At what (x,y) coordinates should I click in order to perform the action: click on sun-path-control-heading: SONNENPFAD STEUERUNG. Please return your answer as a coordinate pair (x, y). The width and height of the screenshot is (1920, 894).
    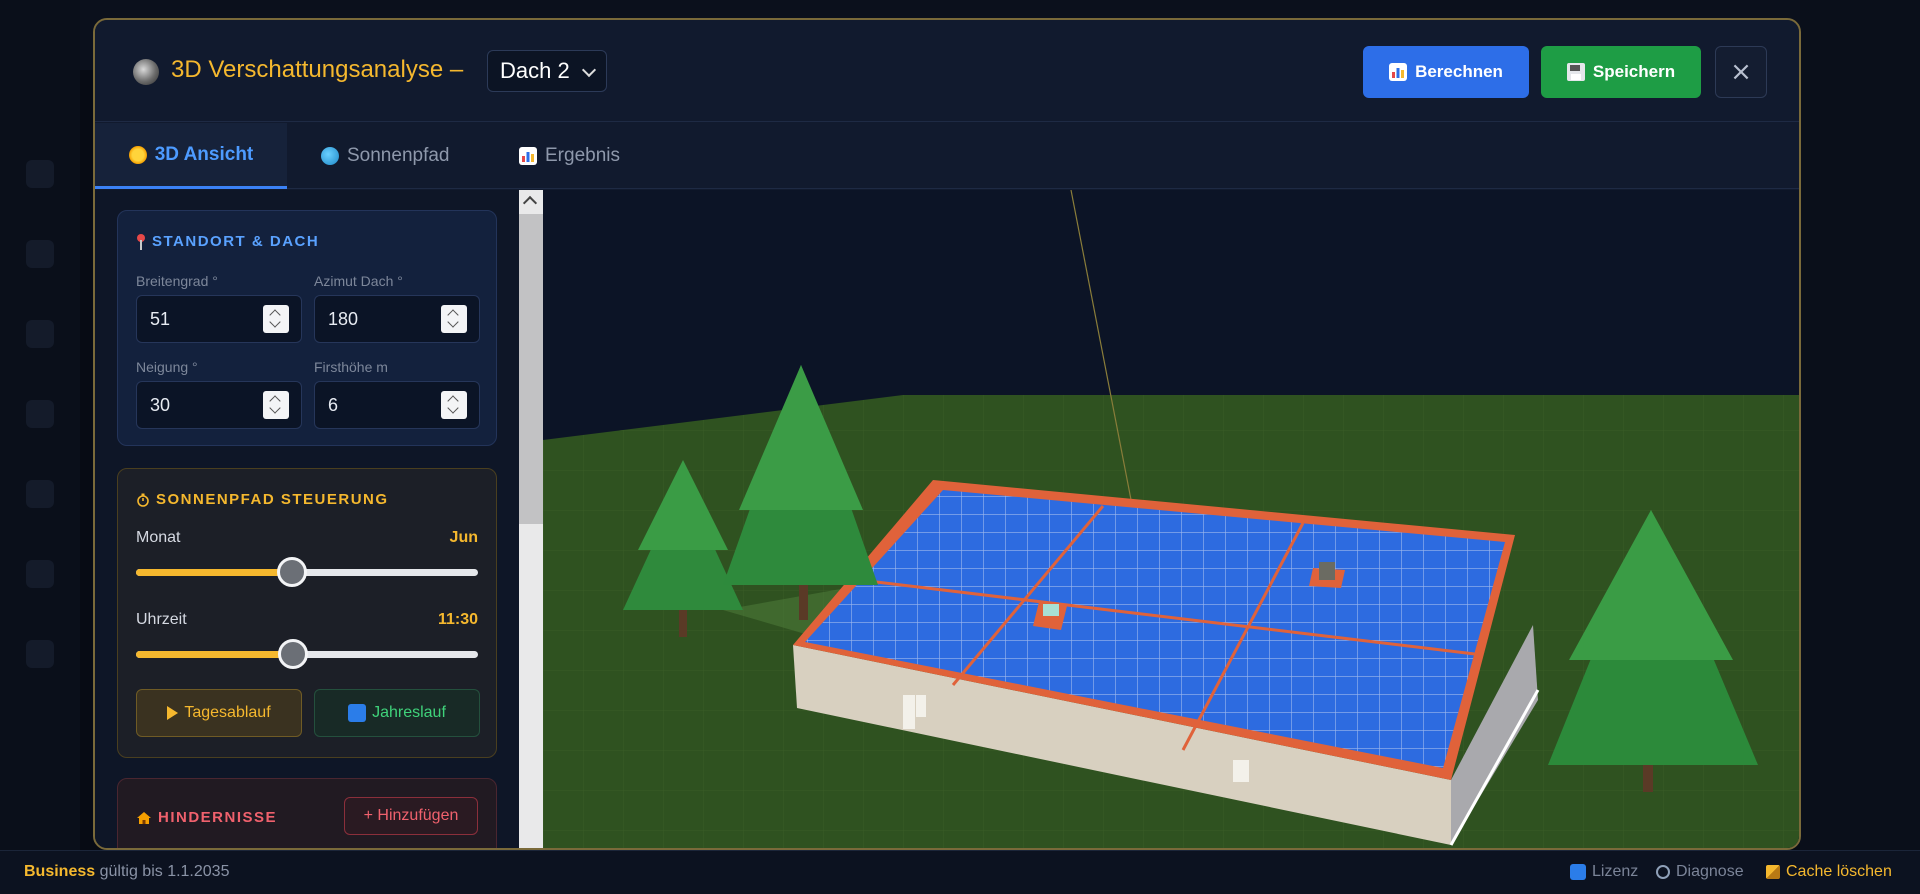
    Looking at the image, I should click on (262, 499).